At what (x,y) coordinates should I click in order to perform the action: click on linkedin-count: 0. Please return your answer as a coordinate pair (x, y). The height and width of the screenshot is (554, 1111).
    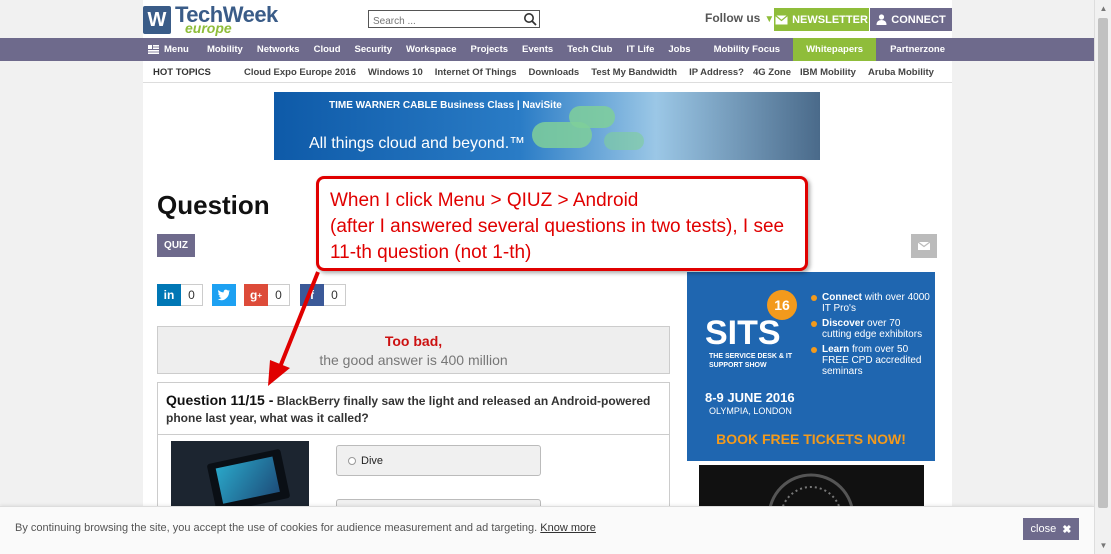
    Looking at the image, I should click on (192, 295).